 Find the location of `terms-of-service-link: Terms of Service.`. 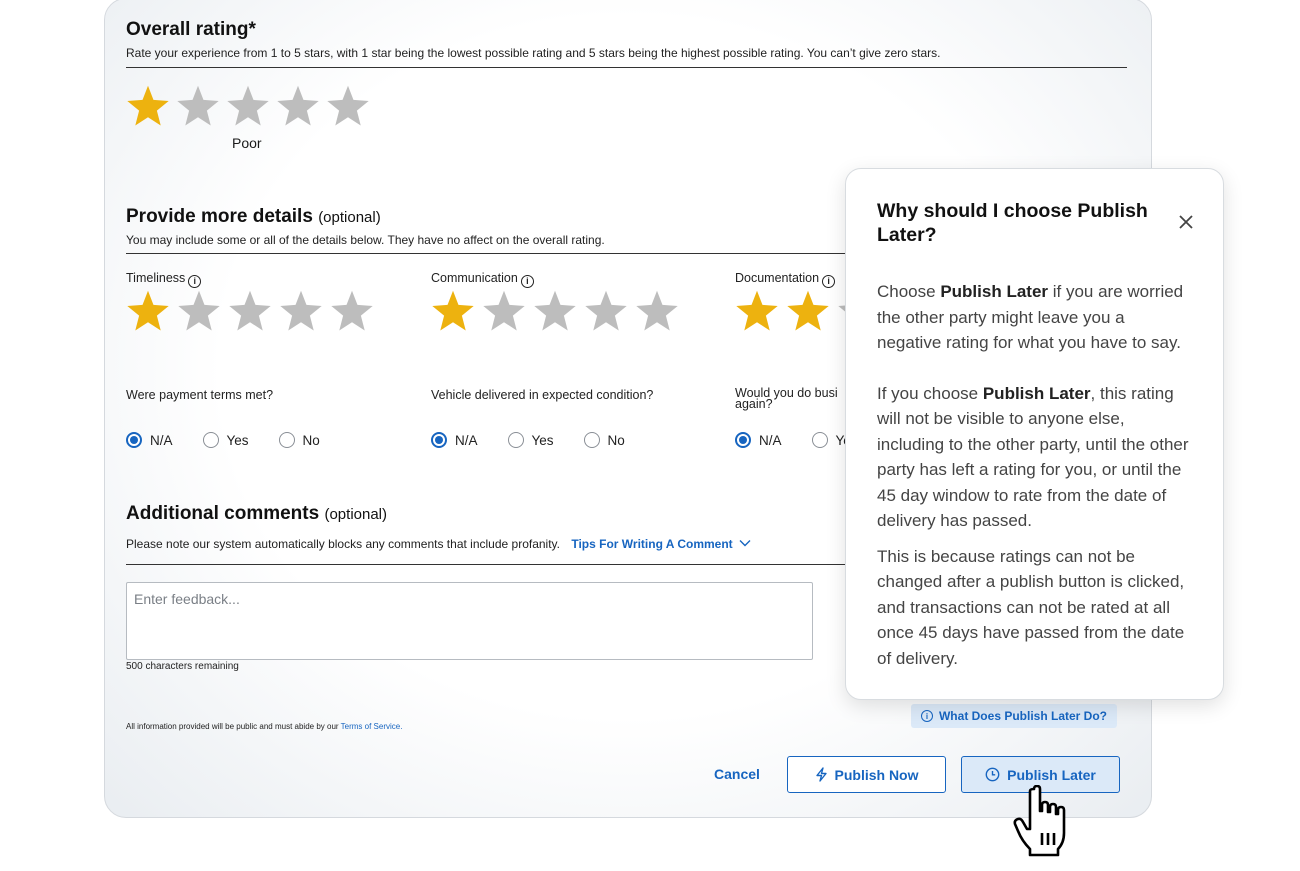

terms-of-service-link: Terms of Service. is located at coordinates (372, 726).